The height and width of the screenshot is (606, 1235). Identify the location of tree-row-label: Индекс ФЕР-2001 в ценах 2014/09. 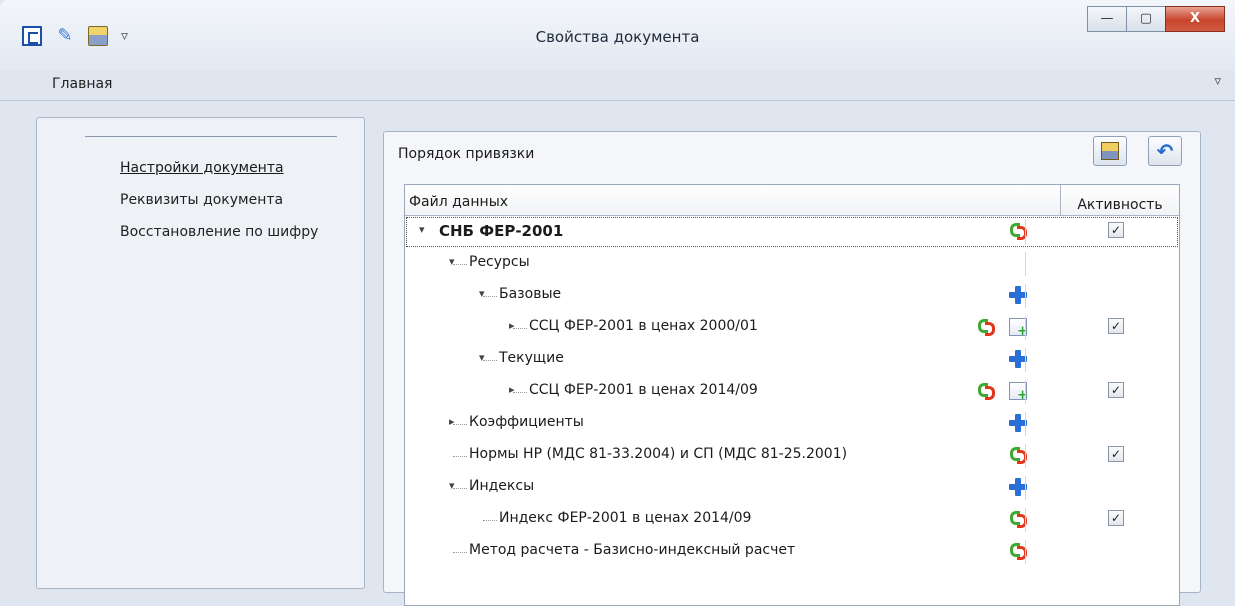
(625, 518).